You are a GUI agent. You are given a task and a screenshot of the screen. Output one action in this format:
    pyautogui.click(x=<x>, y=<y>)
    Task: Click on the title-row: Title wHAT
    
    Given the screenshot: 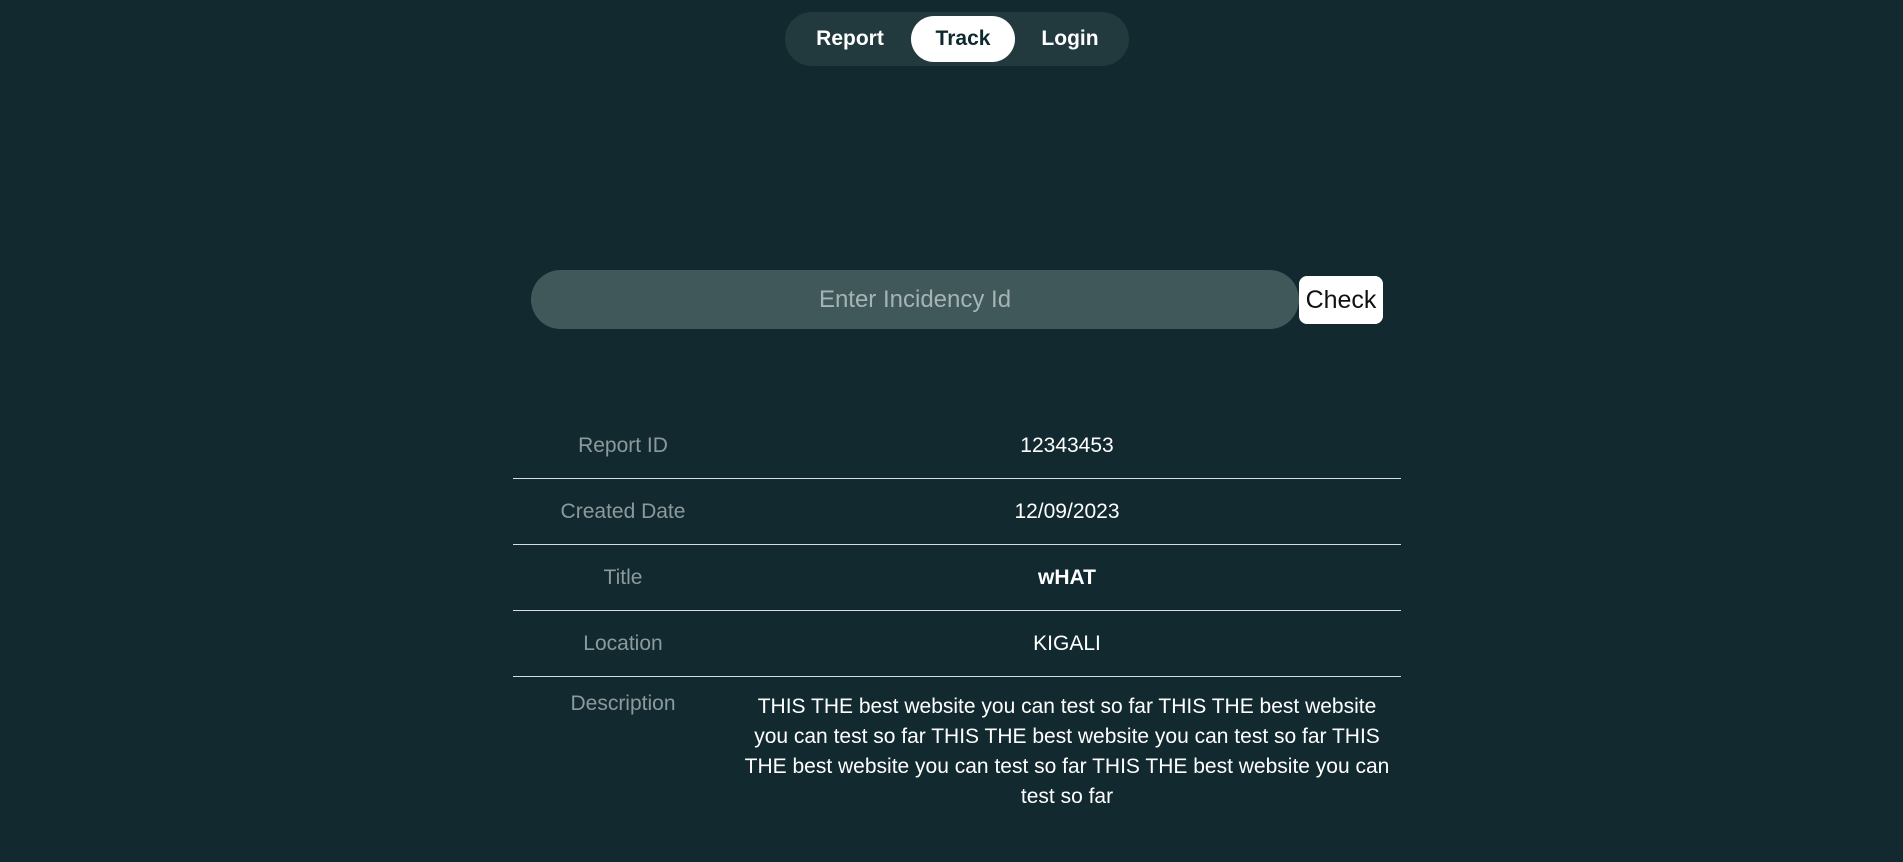 What is the action you would take?
    pyautogui.click(x=957, y=578)
    